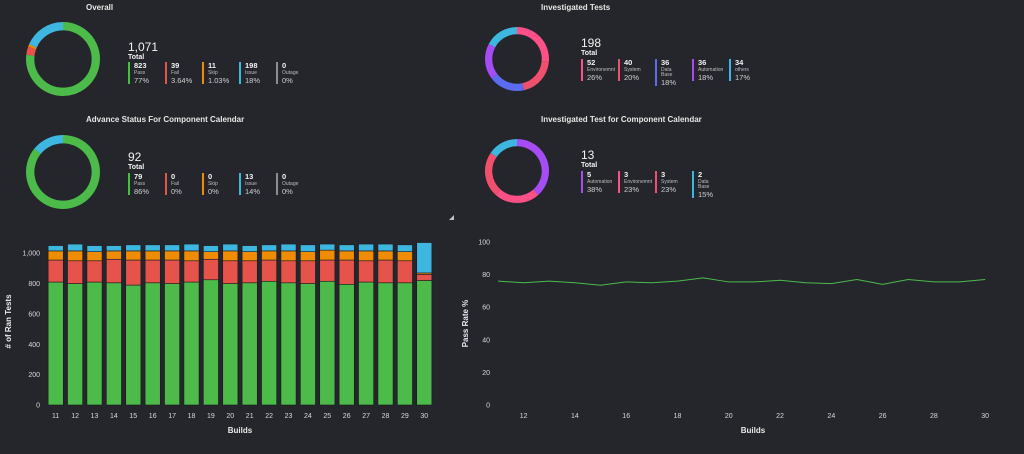  Describe the element at coordinates (287, 184) in the screenshot. I see `advance-stat-4: 0 Outage 0%` at that location.